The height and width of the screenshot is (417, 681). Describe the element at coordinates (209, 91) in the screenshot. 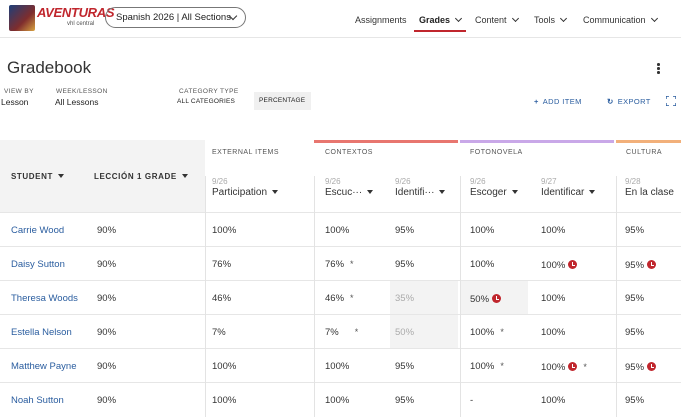

I see `category-type-label: CATEGORY TYPE` at that location.